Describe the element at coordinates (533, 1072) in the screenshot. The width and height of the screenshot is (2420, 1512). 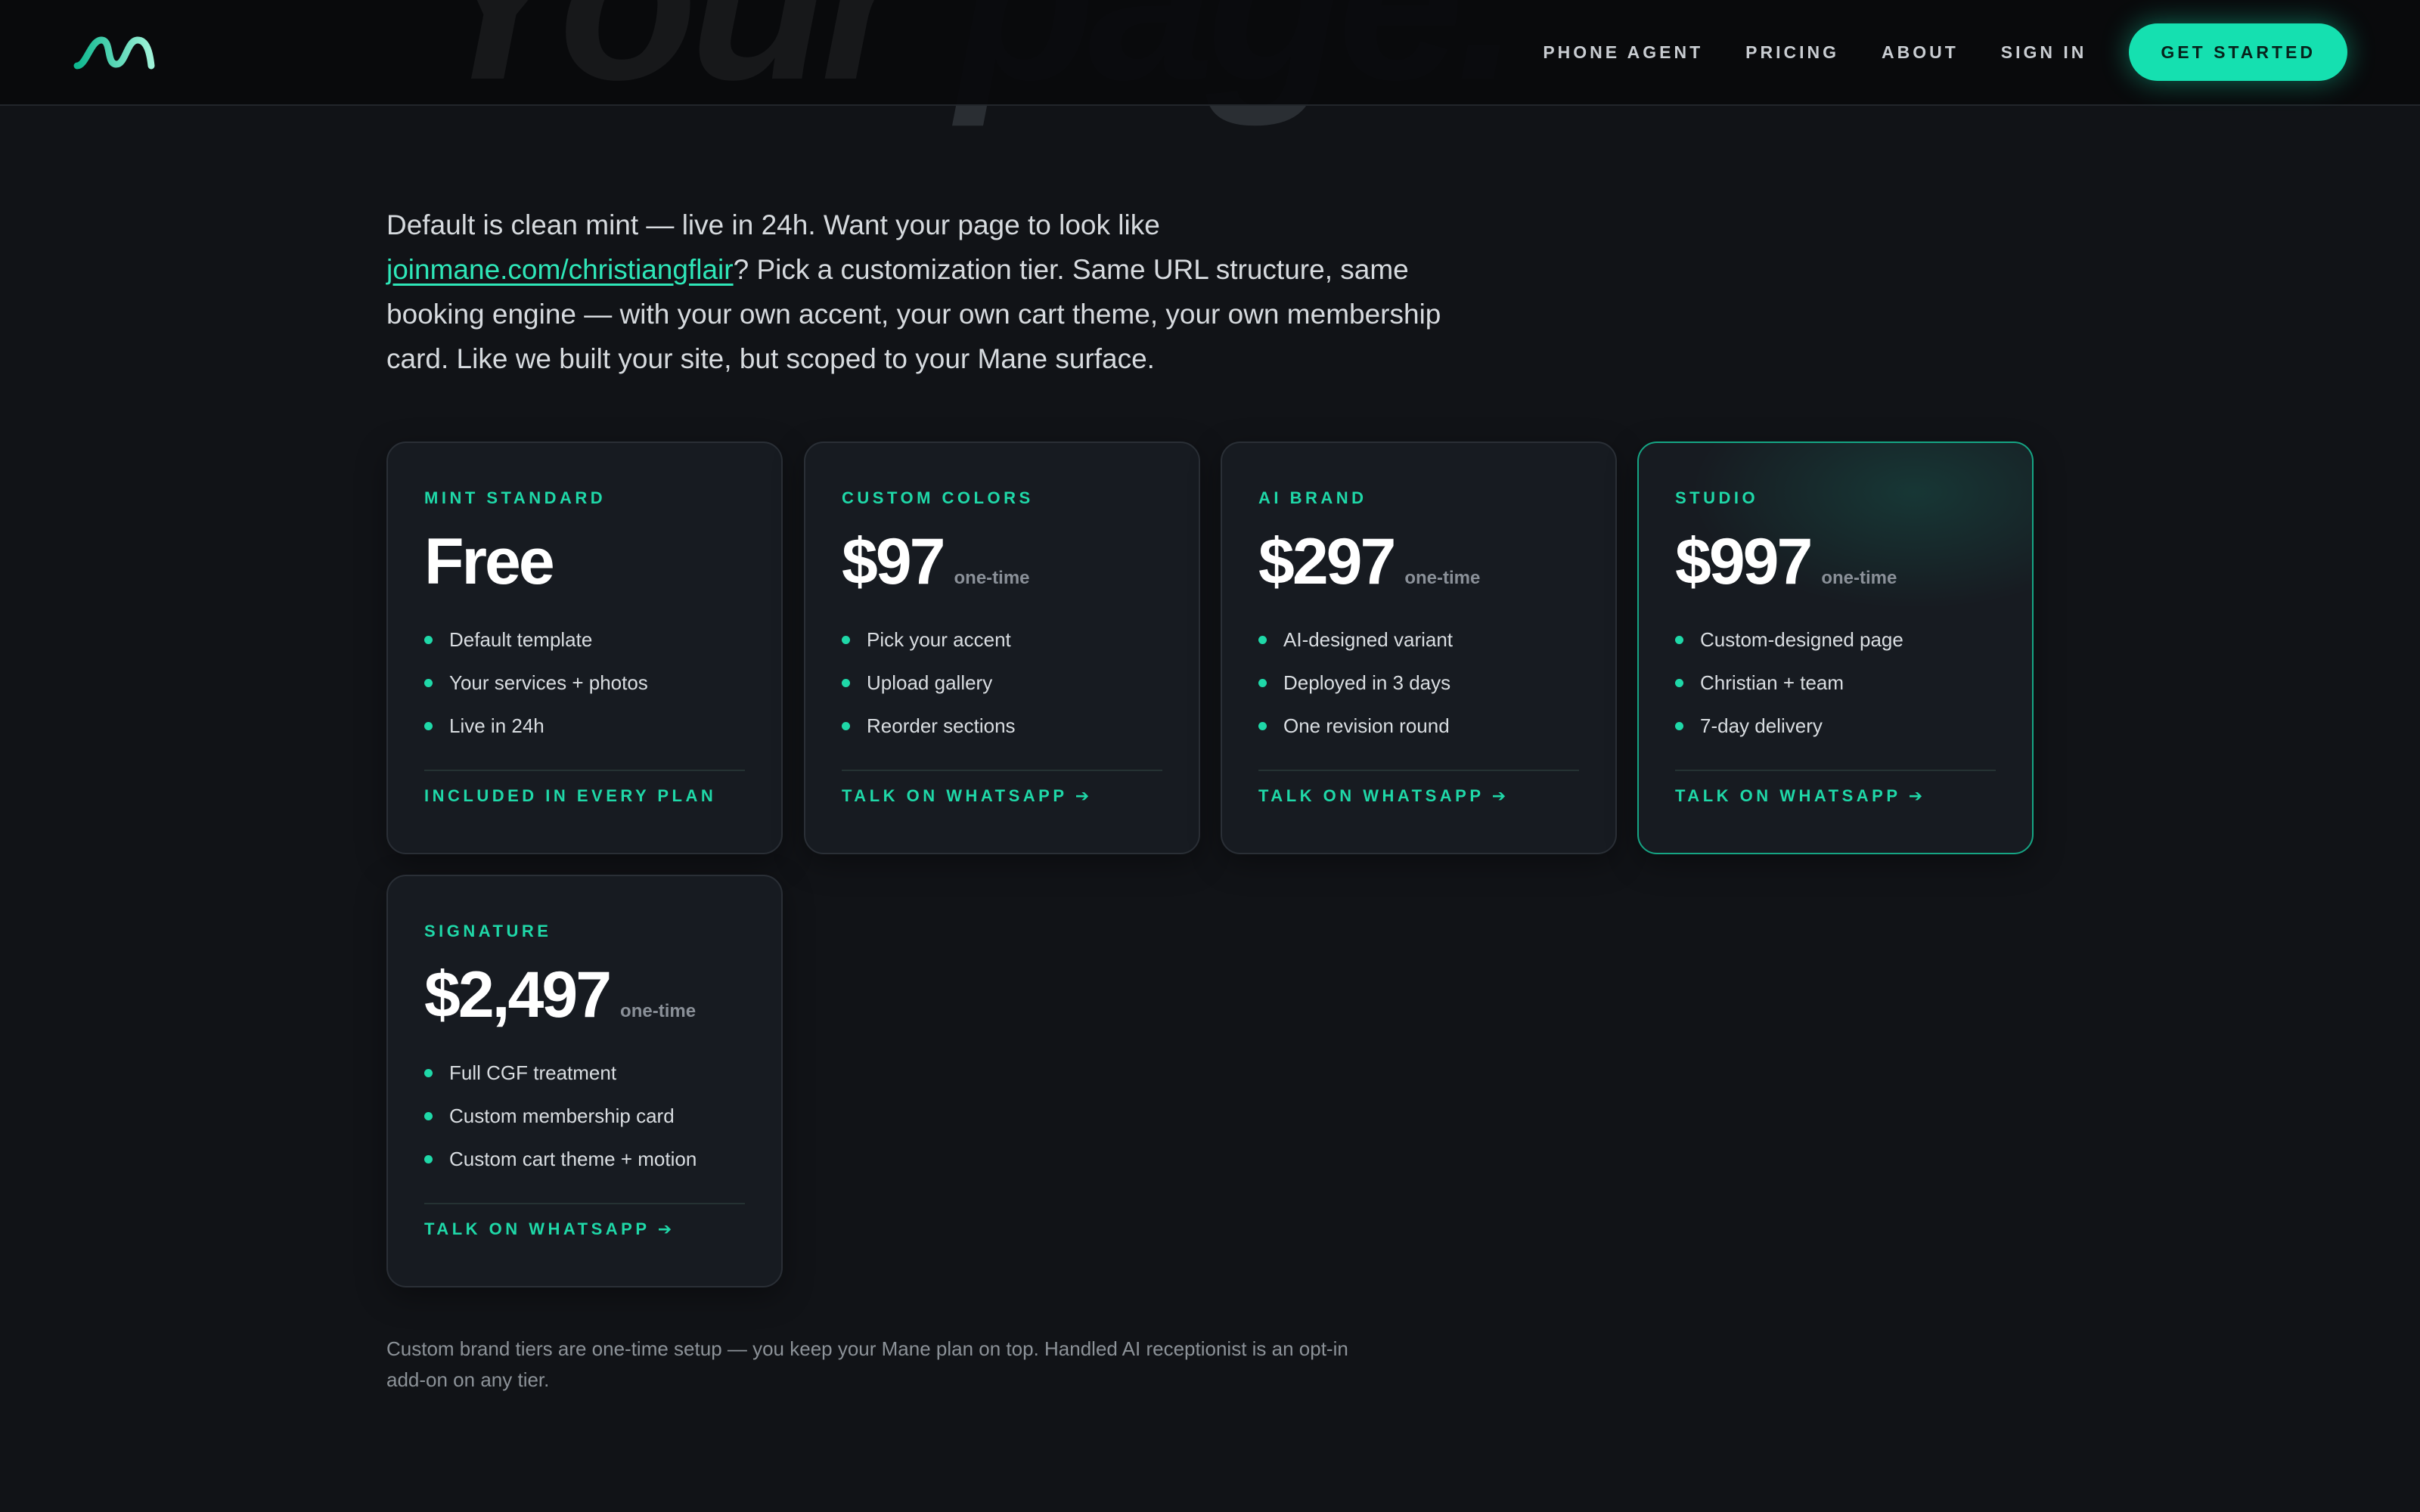
I see `feature-label: Full CGF treatment` at that location.